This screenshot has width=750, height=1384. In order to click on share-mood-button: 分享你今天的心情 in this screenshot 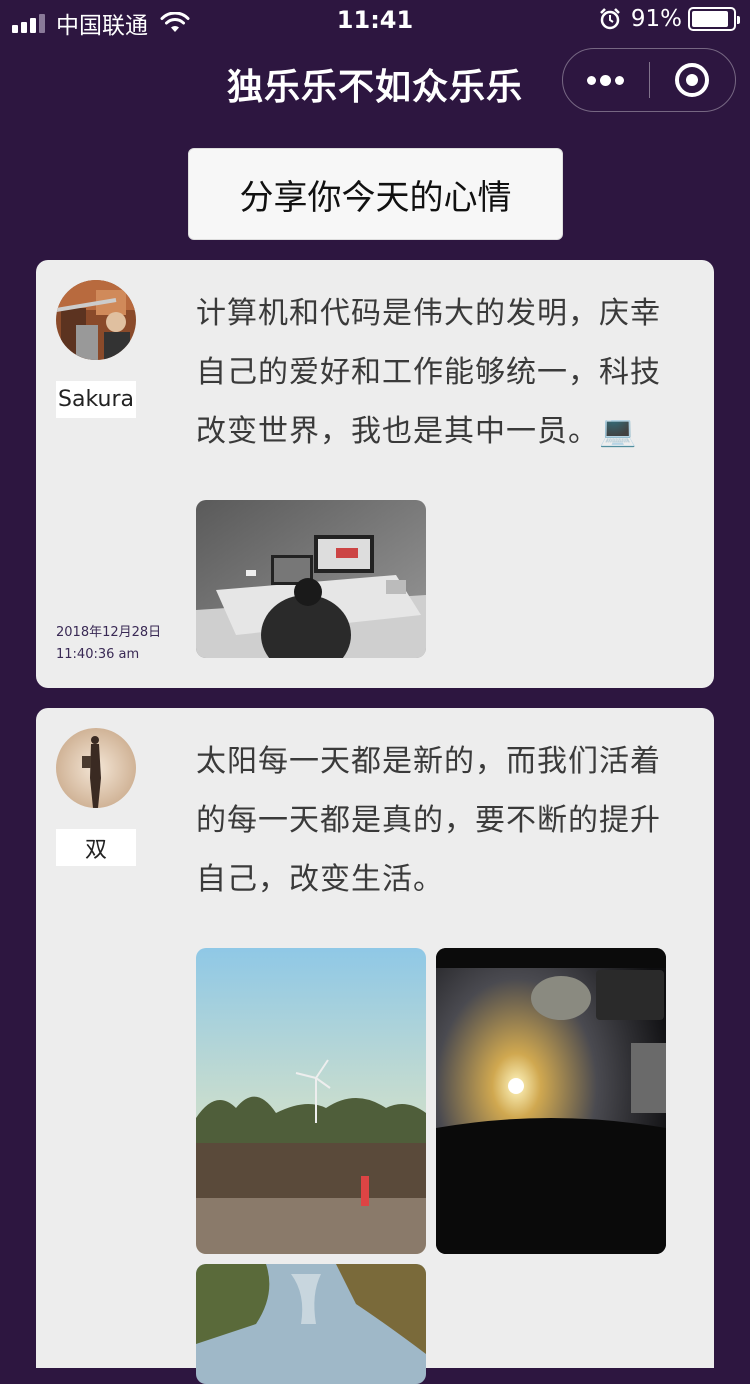, I will do `click(375, 194)`.